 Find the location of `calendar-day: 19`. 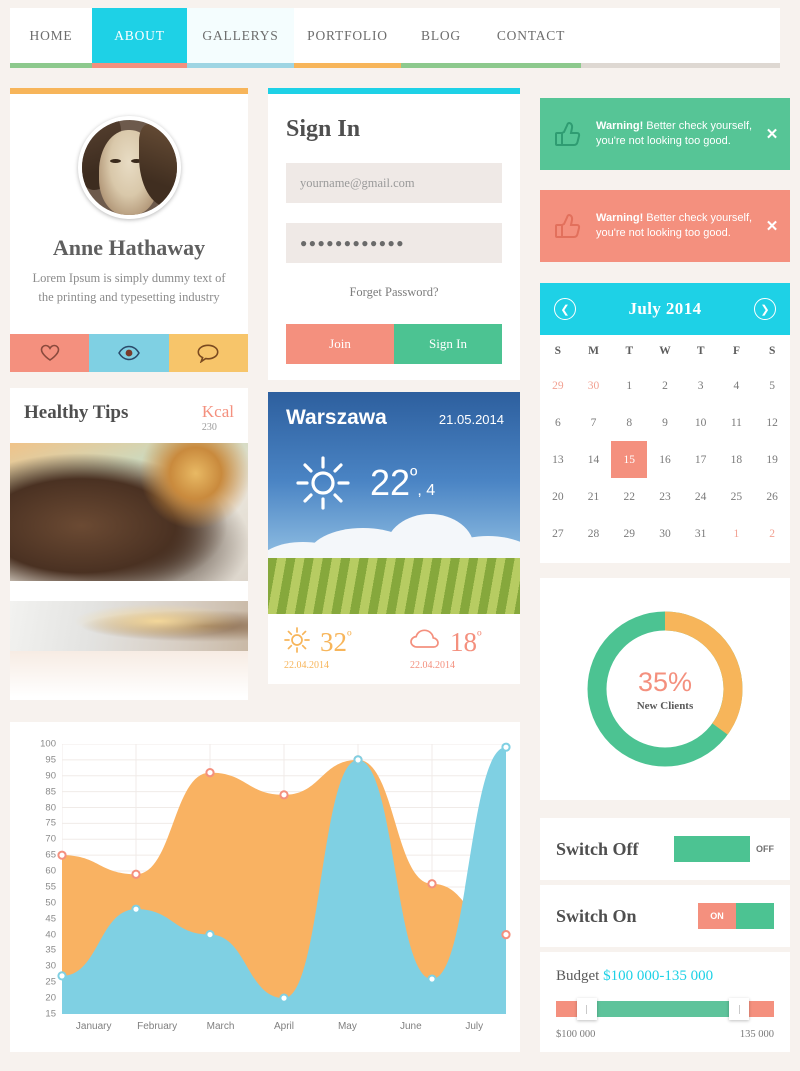

calendar-day: 19 is located at coordinates (772, 459).